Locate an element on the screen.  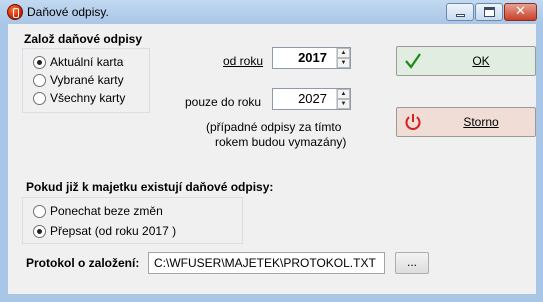
to-year-value: 2027 is located at coordinates (302, 99).